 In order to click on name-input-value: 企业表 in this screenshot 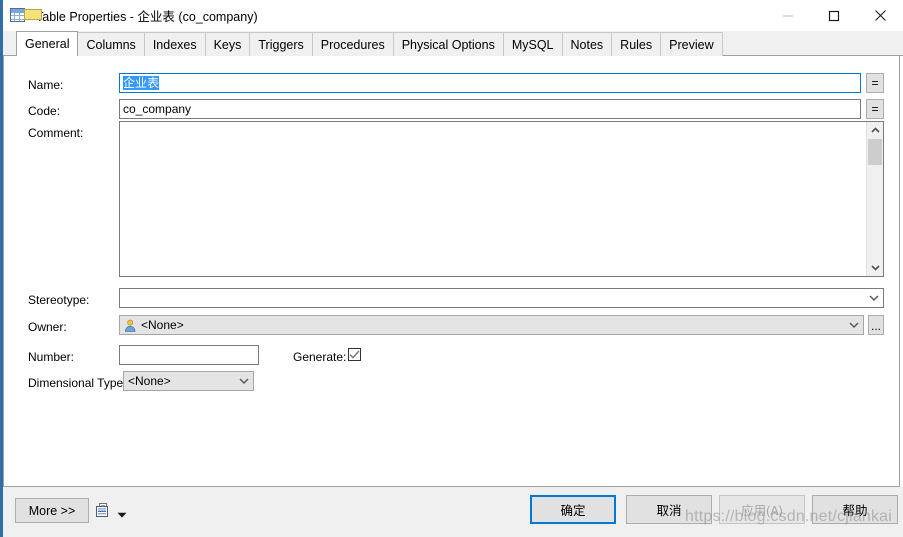, I will do `click(141, 83)`.